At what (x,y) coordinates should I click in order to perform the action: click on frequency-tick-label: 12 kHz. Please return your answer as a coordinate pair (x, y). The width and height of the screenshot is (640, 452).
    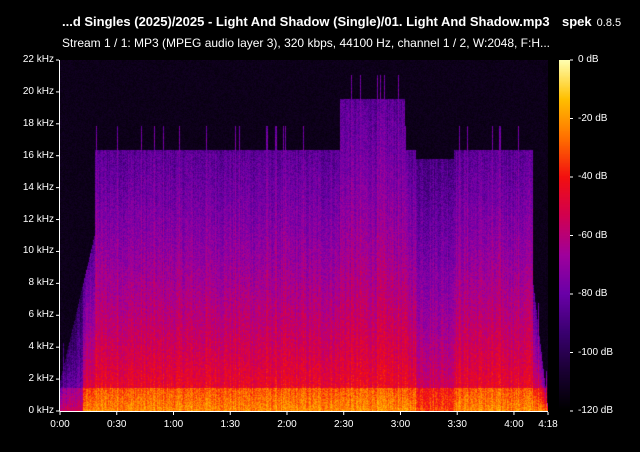
    Looking at the image, I should click on (38, 219).